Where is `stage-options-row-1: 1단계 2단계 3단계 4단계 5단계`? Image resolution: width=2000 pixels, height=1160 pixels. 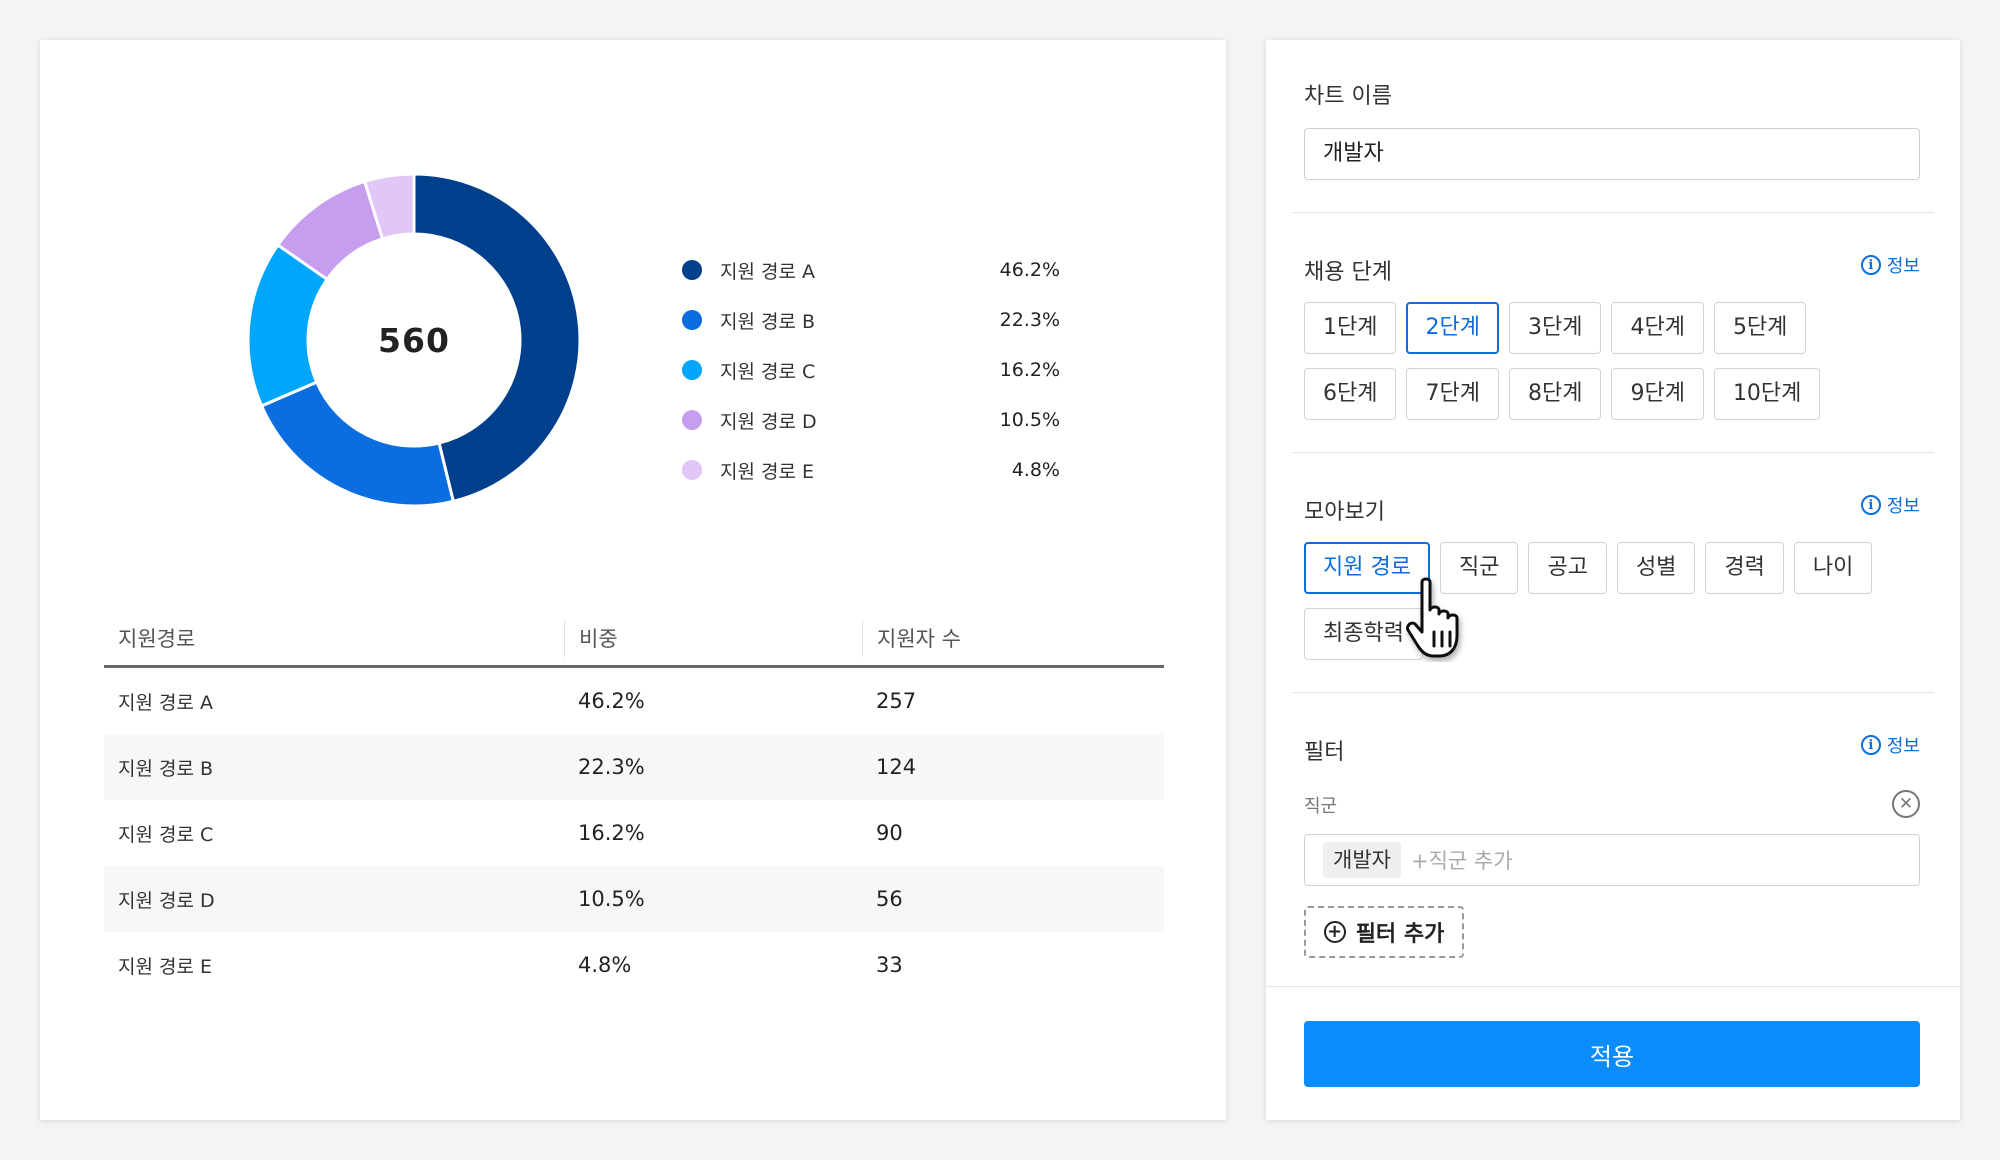 stage-options-row-1: 1단계 2단계 3단계 4단계 5단계 is located at coordinates (1555, 328).